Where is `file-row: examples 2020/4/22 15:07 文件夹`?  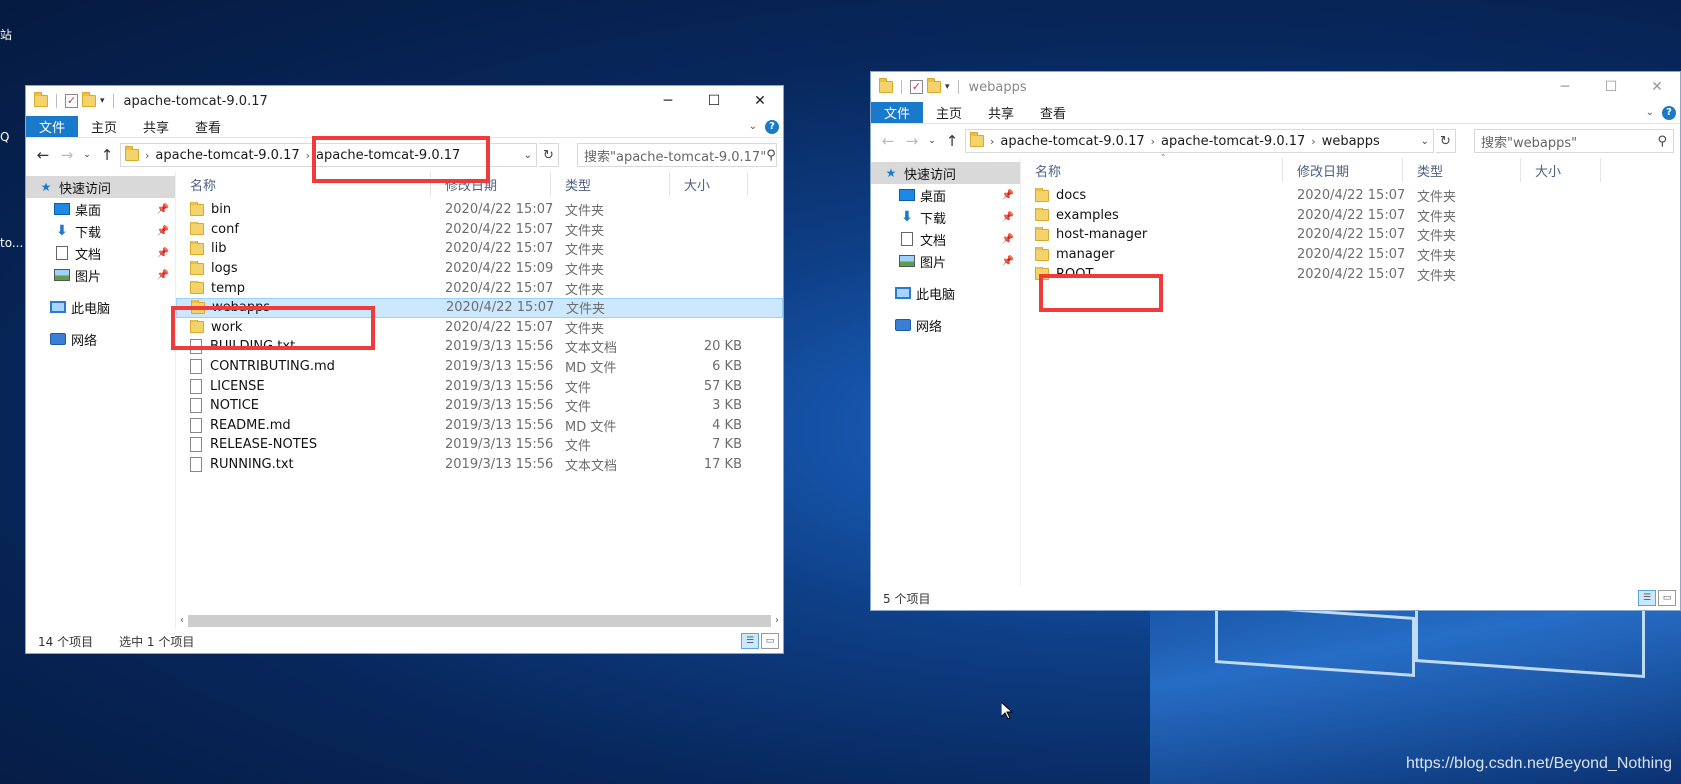
file-row: examples 2020/4/22 15:07 文件夹 is located at coordinates (1350, 216).